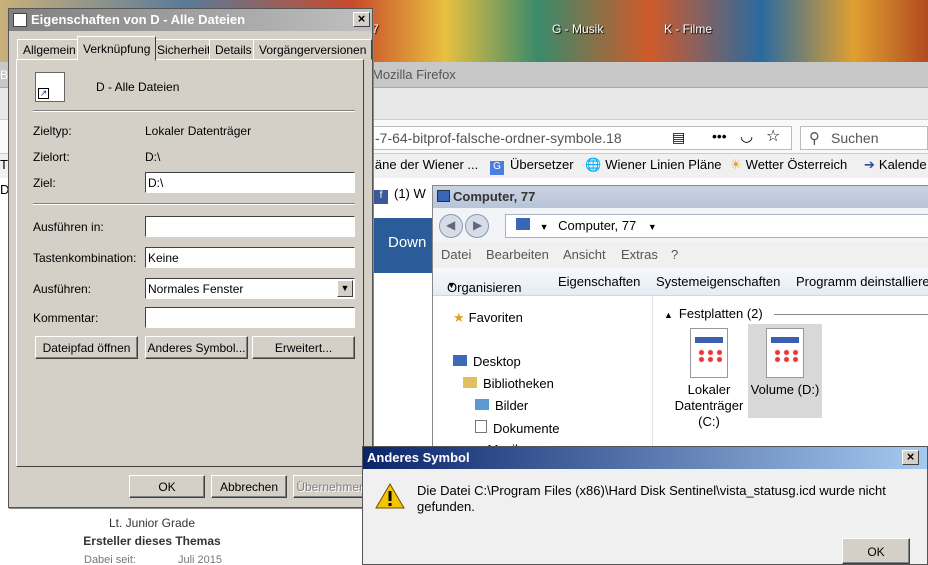 This screenshot has width=928, height=565. What do you see at coordinates (167, 486) in the screenshot?
I see `ok-button: OK` at bounding box center [167, 486].